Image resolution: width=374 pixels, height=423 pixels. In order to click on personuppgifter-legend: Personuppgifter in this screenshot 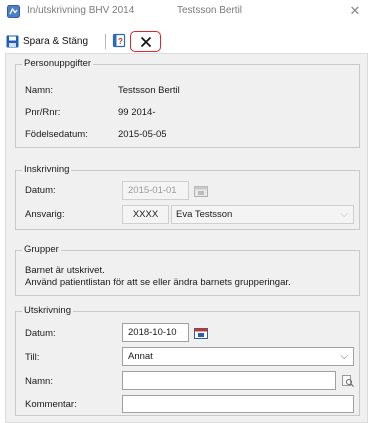, I will do `click(58, 63)`.